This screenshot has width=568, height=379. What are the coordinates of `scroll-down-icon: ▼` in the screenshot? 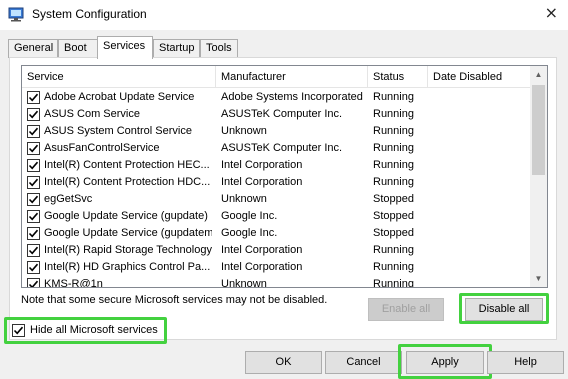 It's located at (538, 278).